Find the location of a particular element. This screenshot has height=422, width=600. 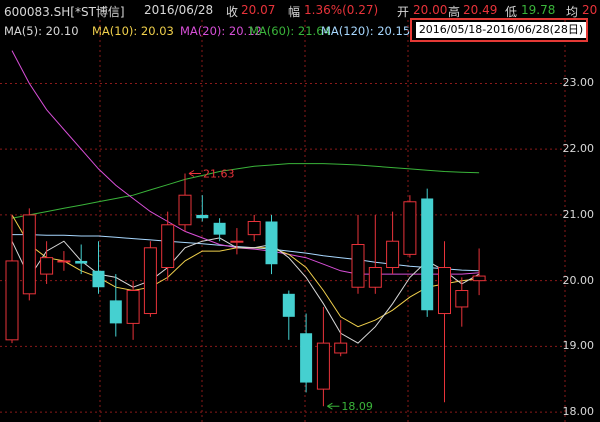

y-tick-label: 20.00 is located at coordinates (578, 280).